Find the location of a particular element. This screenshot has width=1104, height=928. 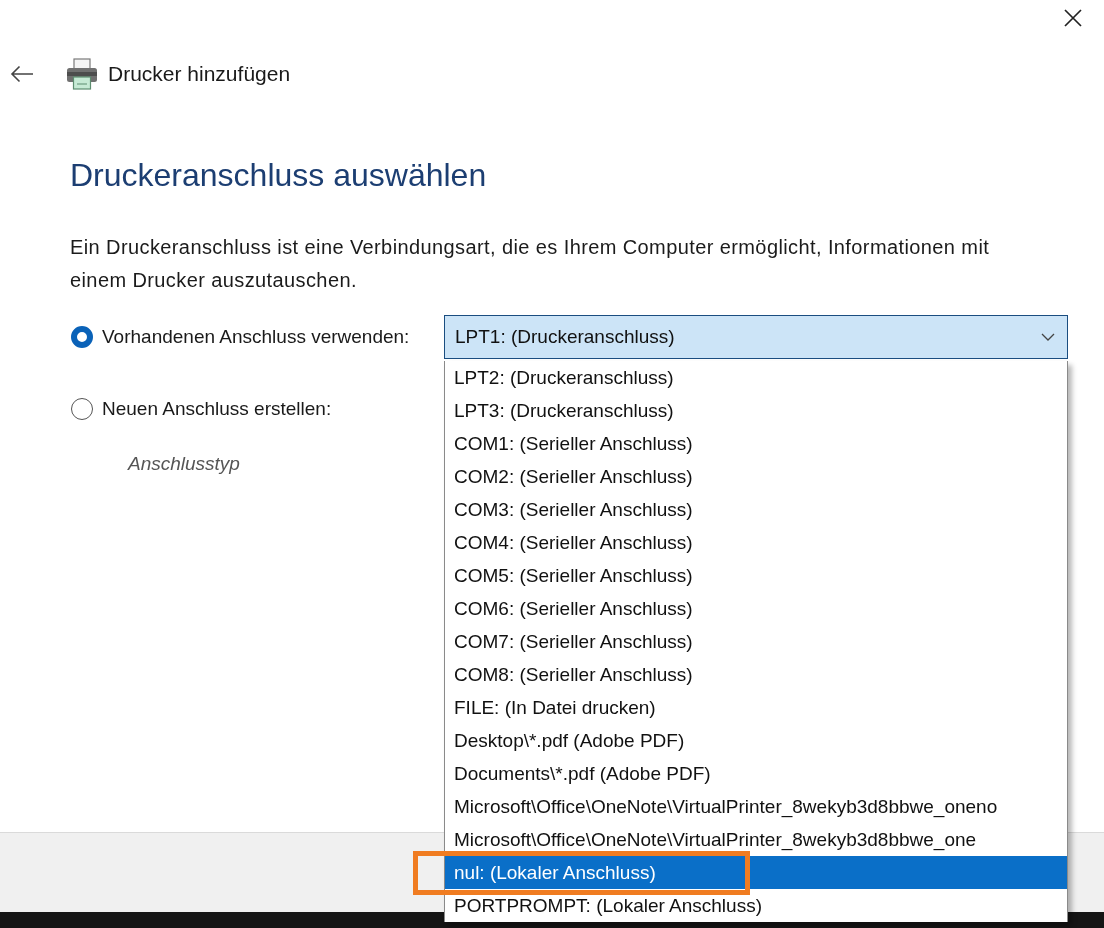

port-combobox: LPT1: (Druckeranschluss) is located at coordinates (756, 337).